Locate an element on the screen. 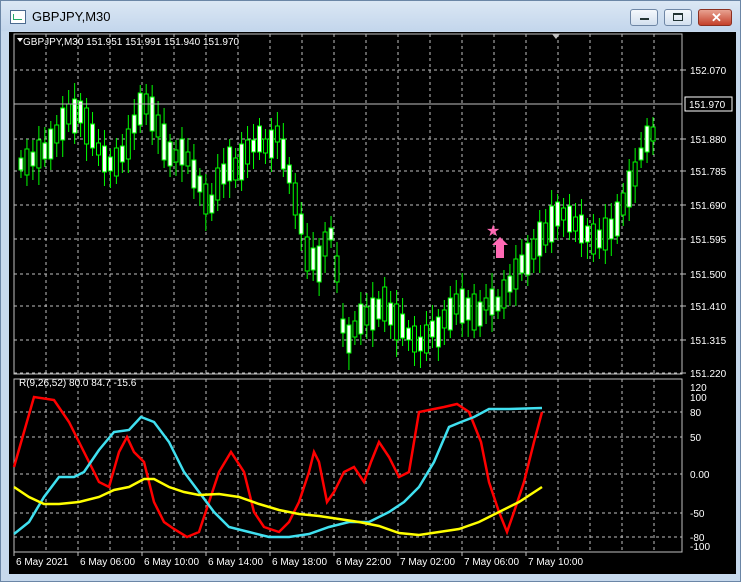  price-label: 151.315 is located at coordinates (708, 341).